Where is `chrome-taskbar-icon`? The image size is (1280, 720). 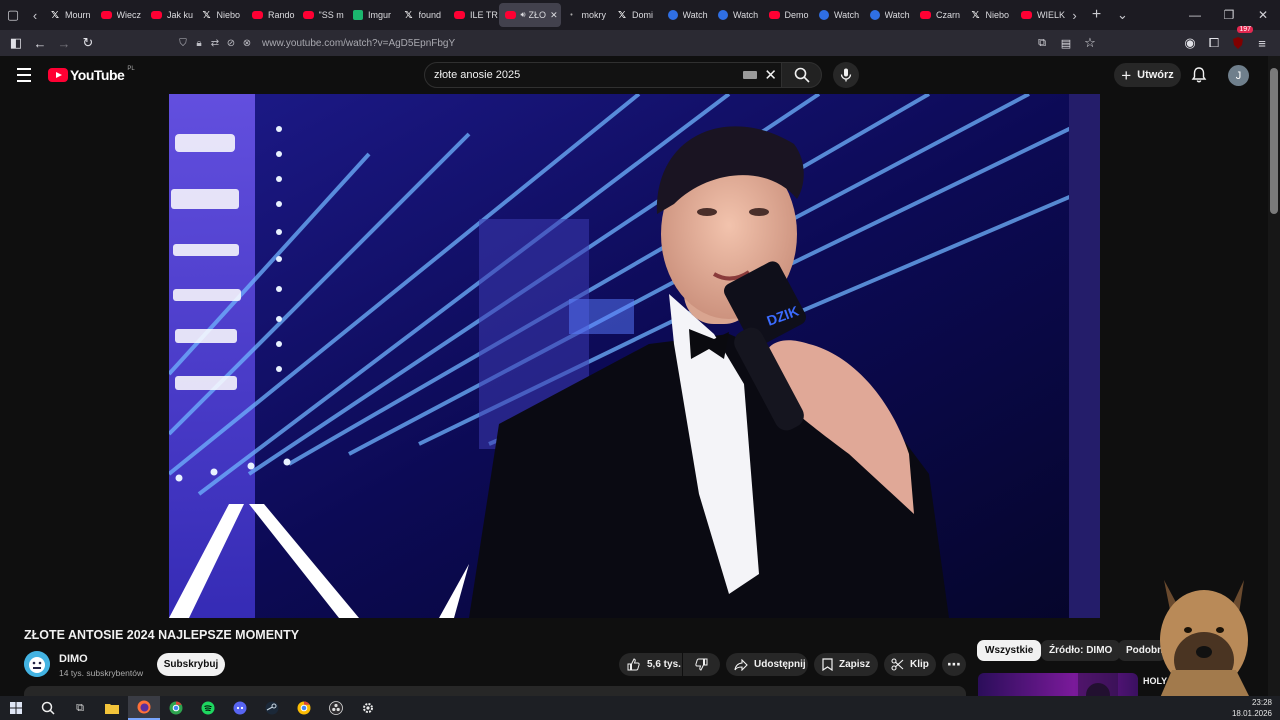
chrome-taskbar-icon is located at coordinates (176, 708).